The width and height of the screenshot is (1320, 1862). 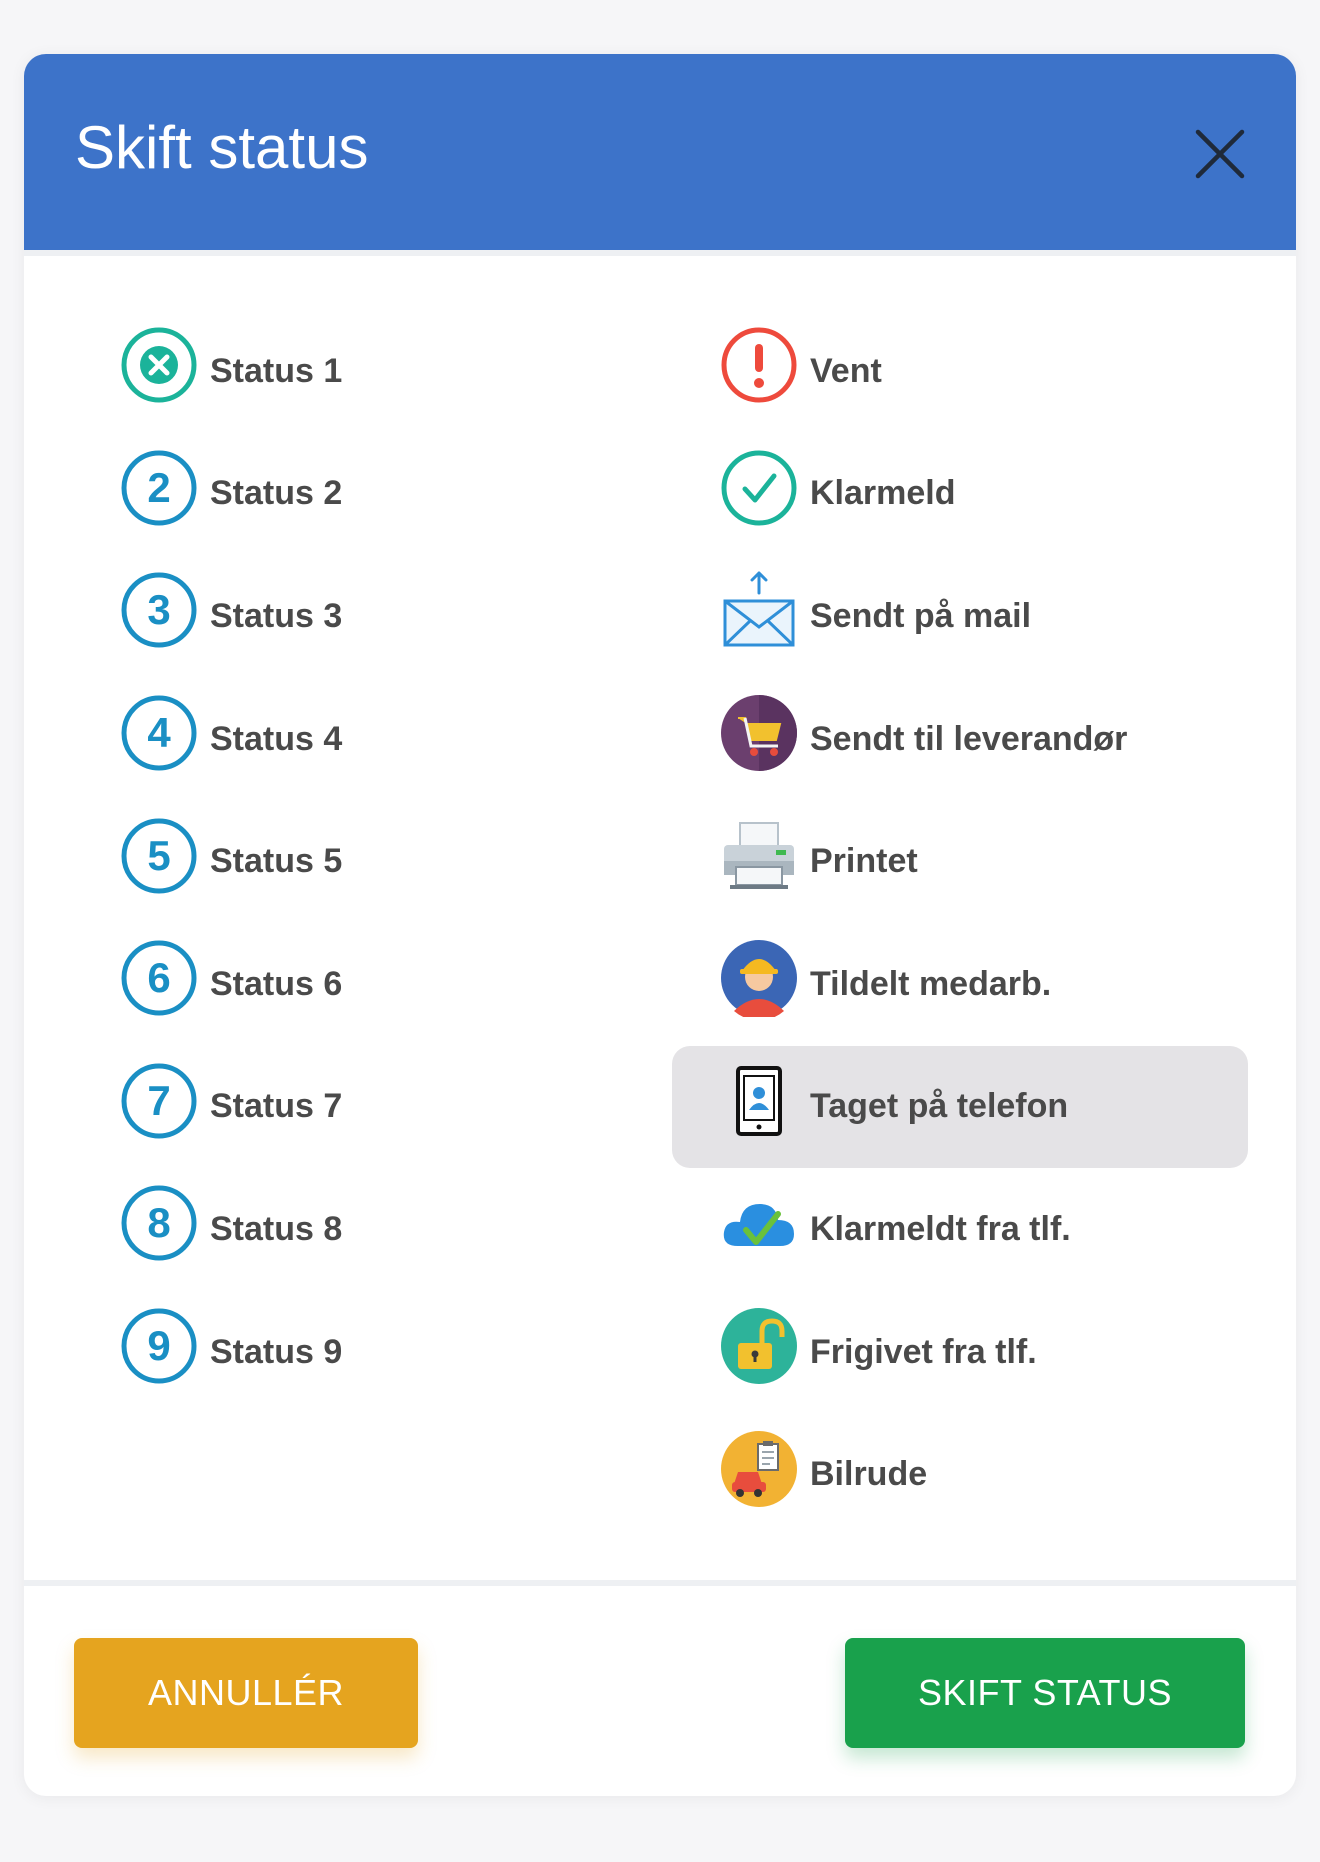 I want to click on status-option-frigivet-fra-tlf: Frigivet fra tlf., so click(x=960, y=1352).